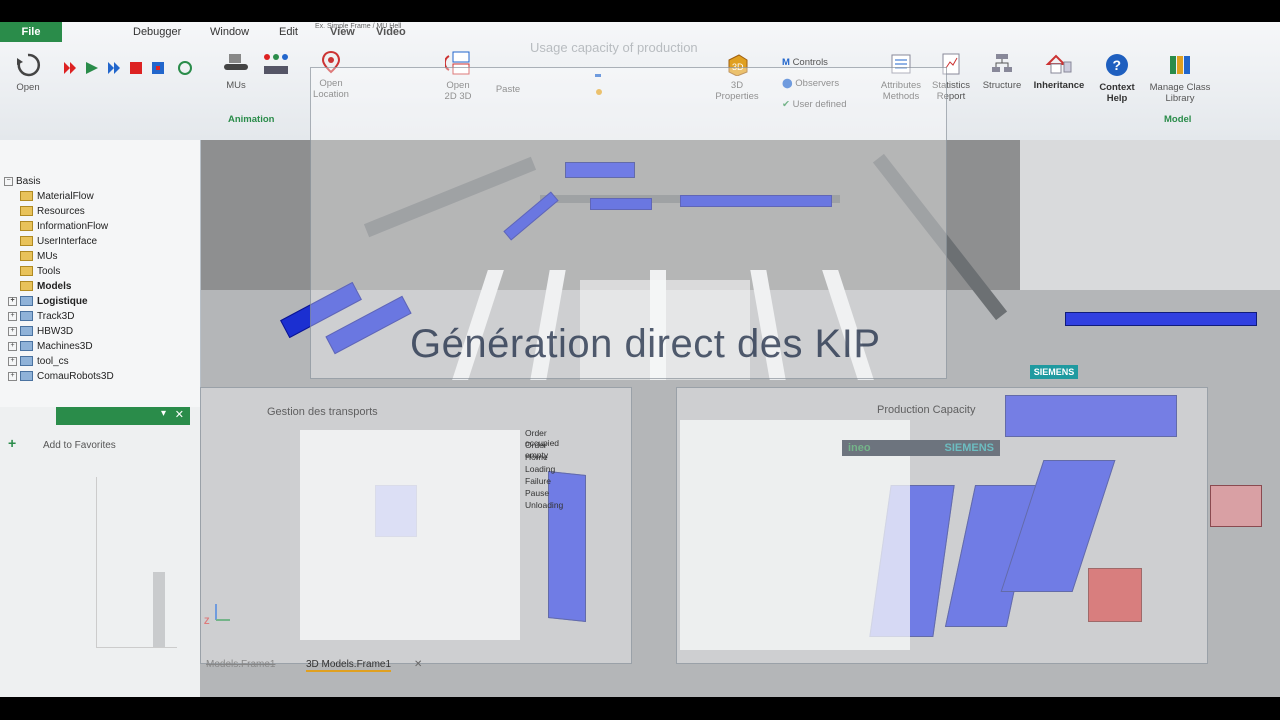 This screenshot has height=720, width=1280. Describe the element at coordinates (1002, 85) in the screenshot. I see `structure-label: Structure` at that location.